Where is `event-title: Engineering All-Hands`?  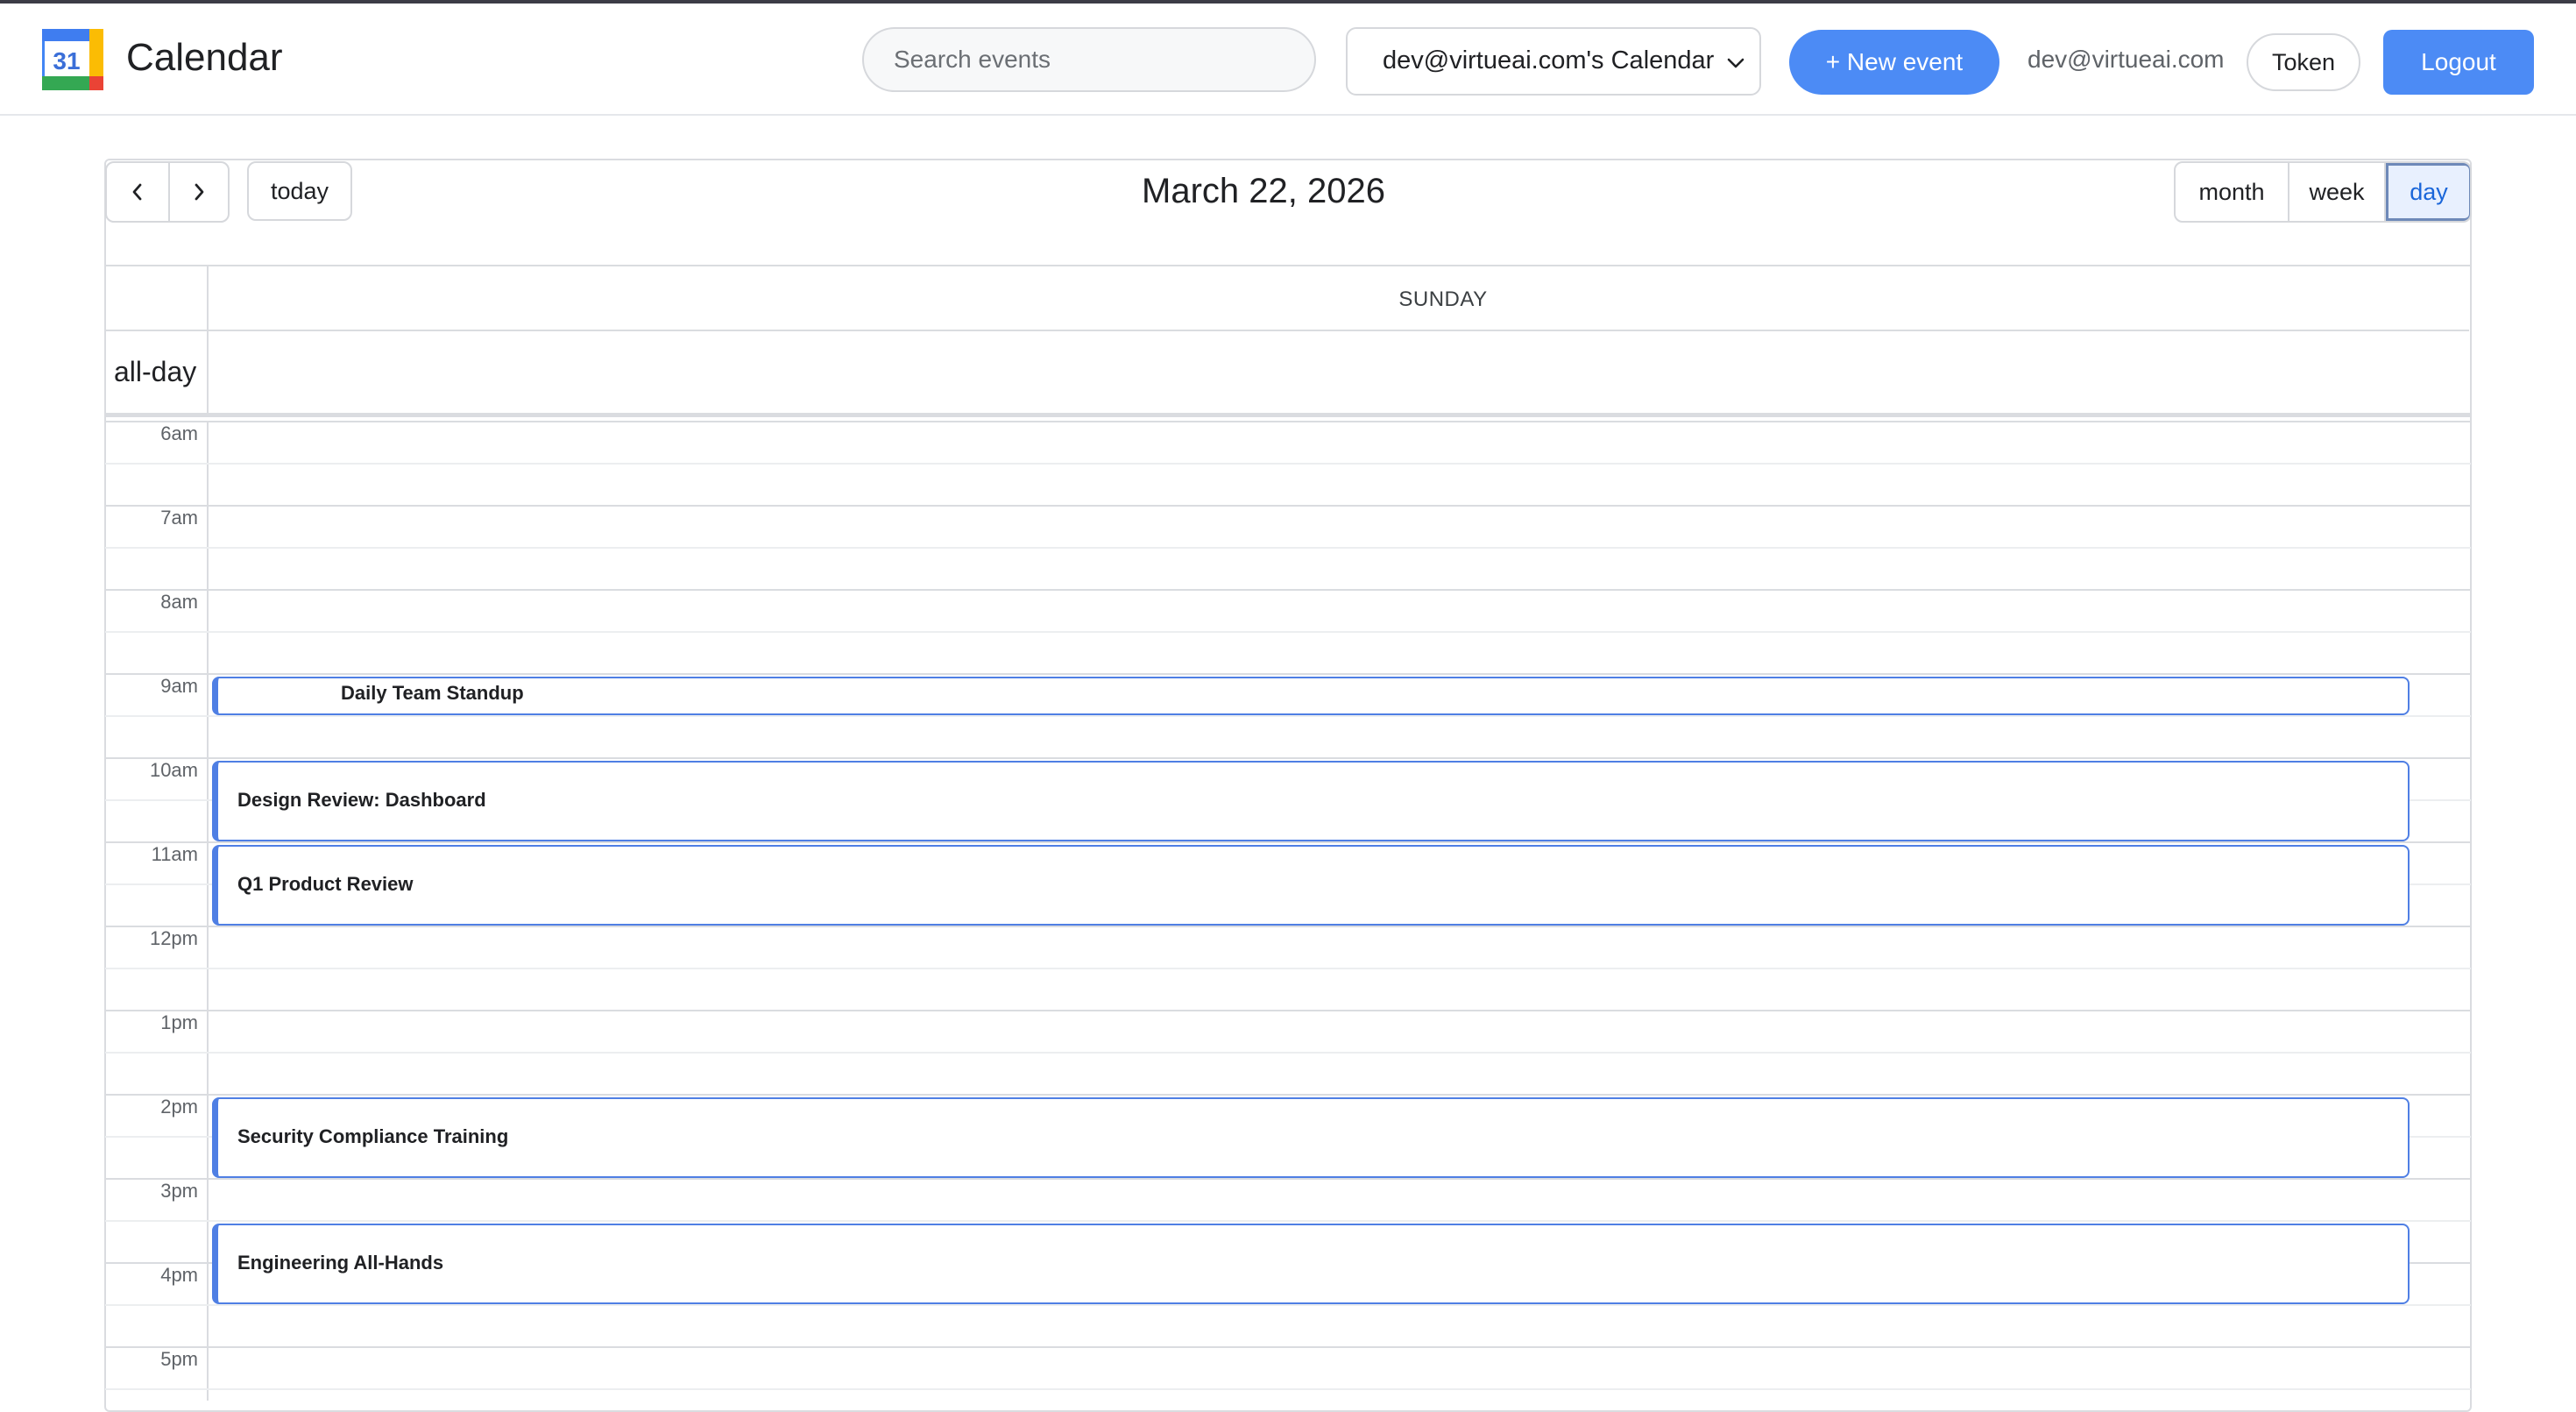
event-title: Engineering All-Hands is located at coordinates (340, 1263).